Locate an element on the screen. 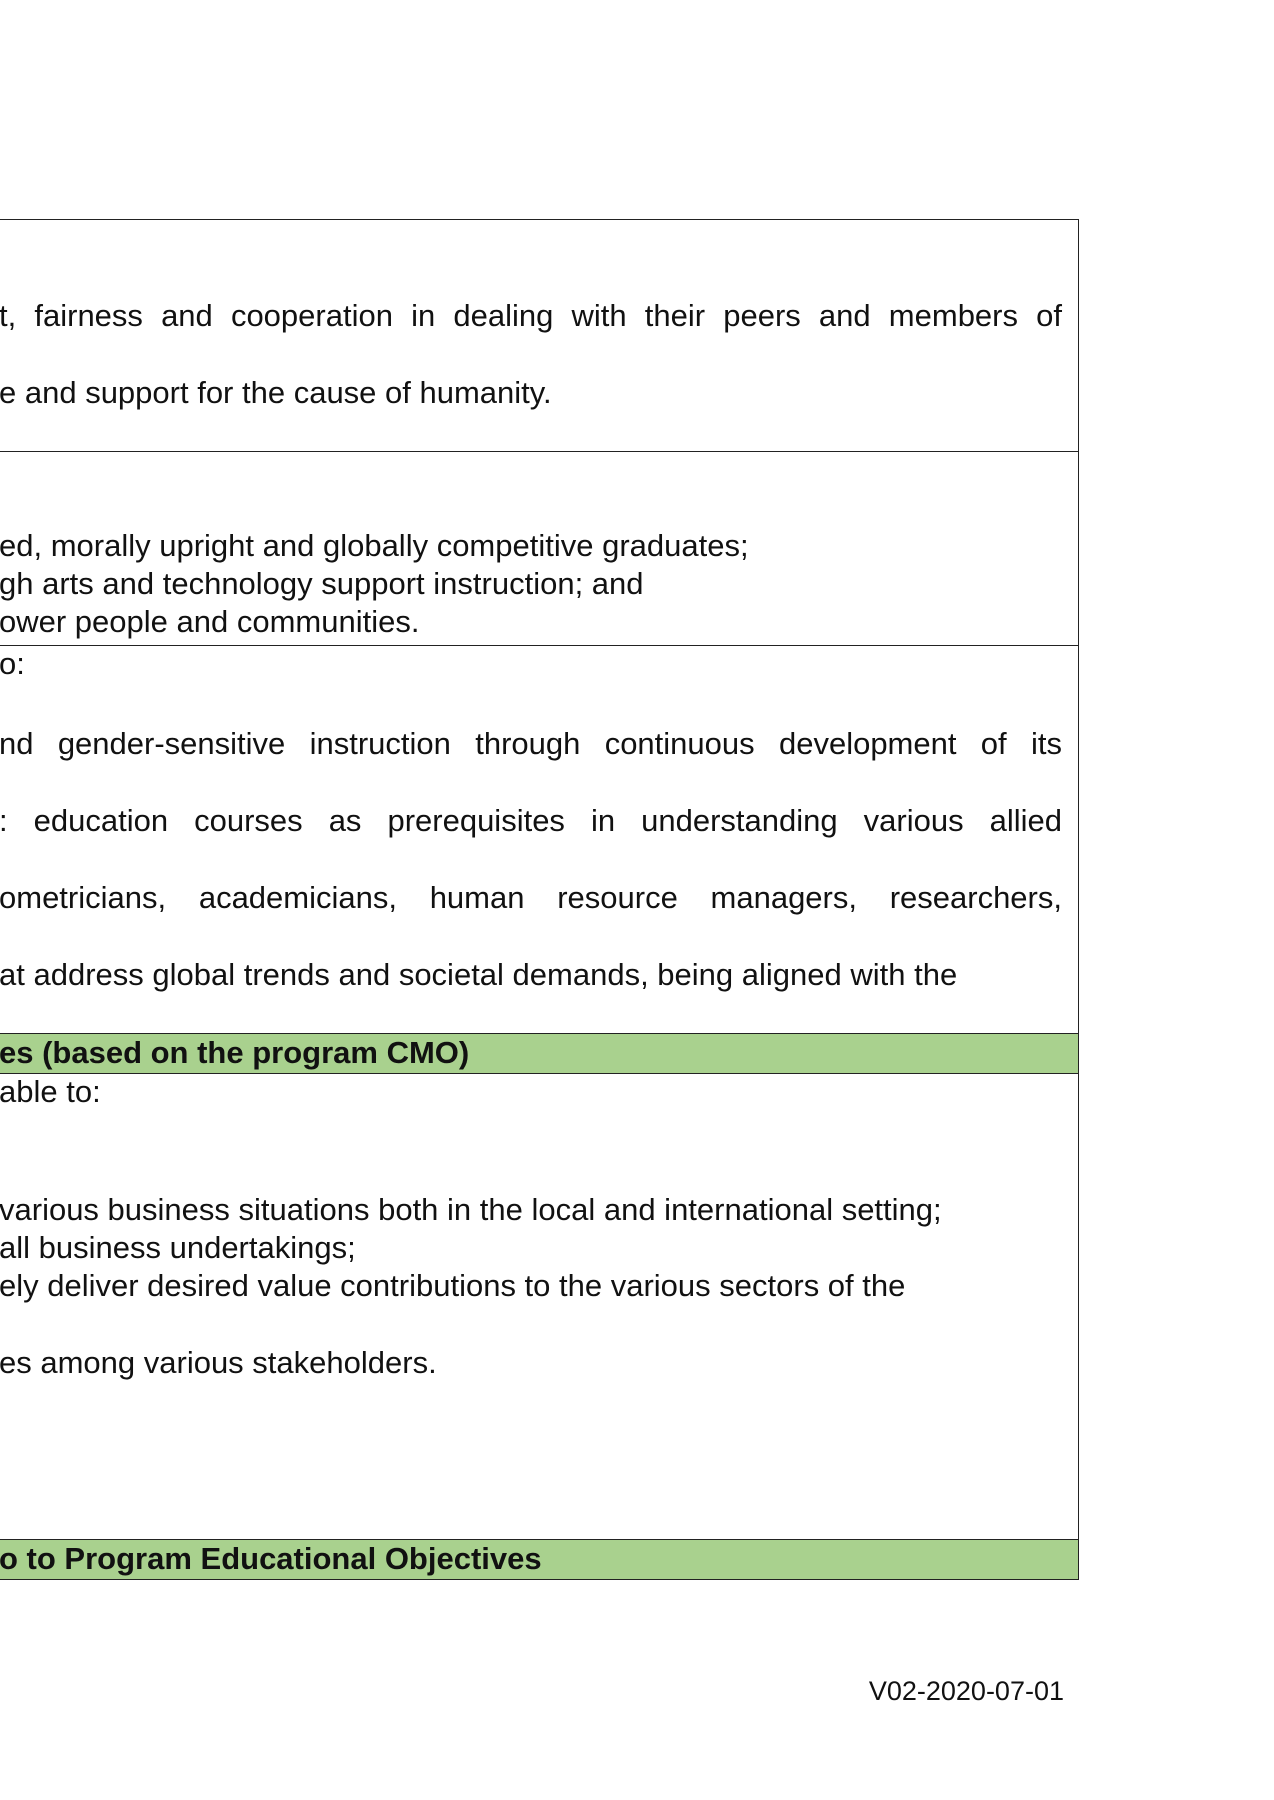  text-line: o: is located at coordinates (12, 663).